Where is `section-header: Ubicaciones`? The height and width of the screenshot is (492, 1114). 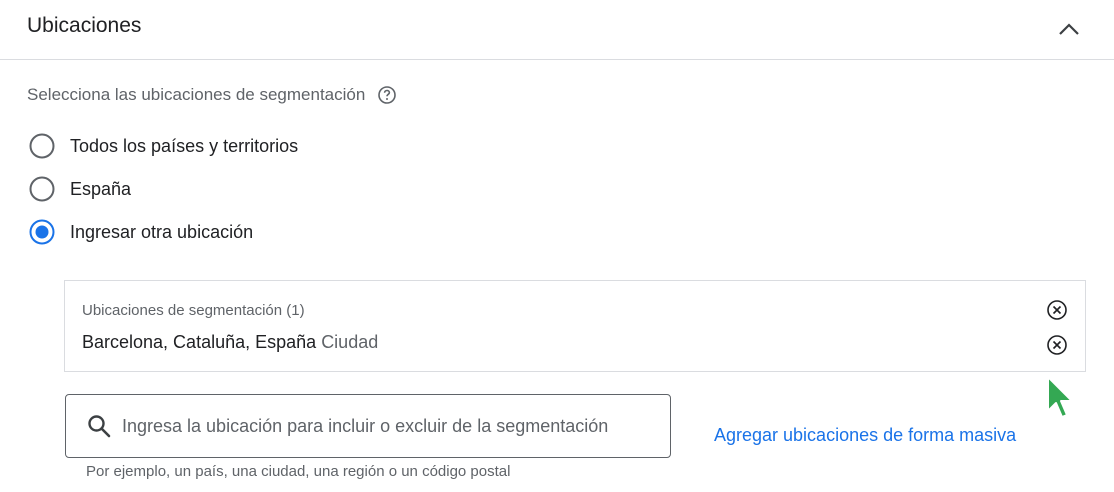
section-header: Ubicaciones is located at coordinates (557, 30).